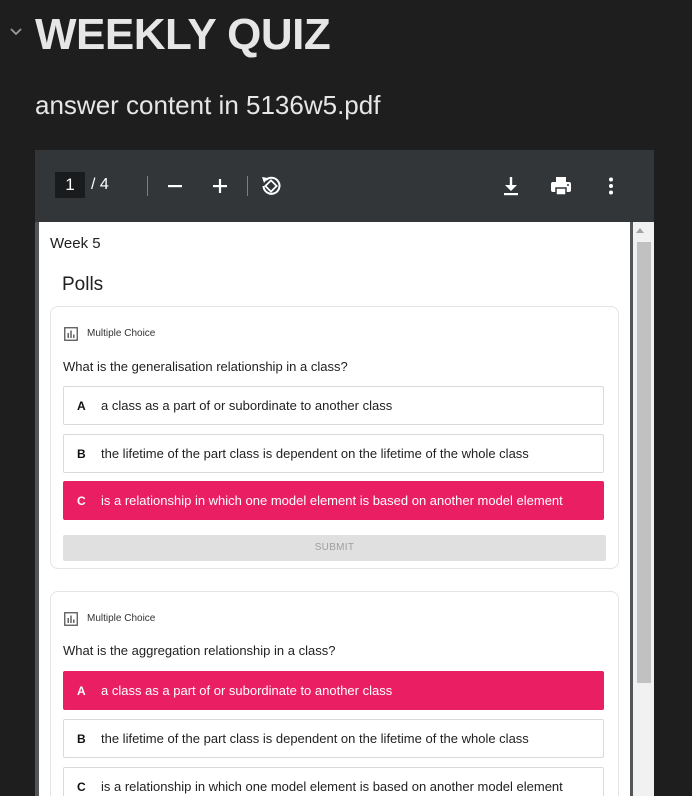  What do you see at coordinates (175, 186) in the screenshot?
I see `zoom-out-icon` at bounding box center [175, 186].